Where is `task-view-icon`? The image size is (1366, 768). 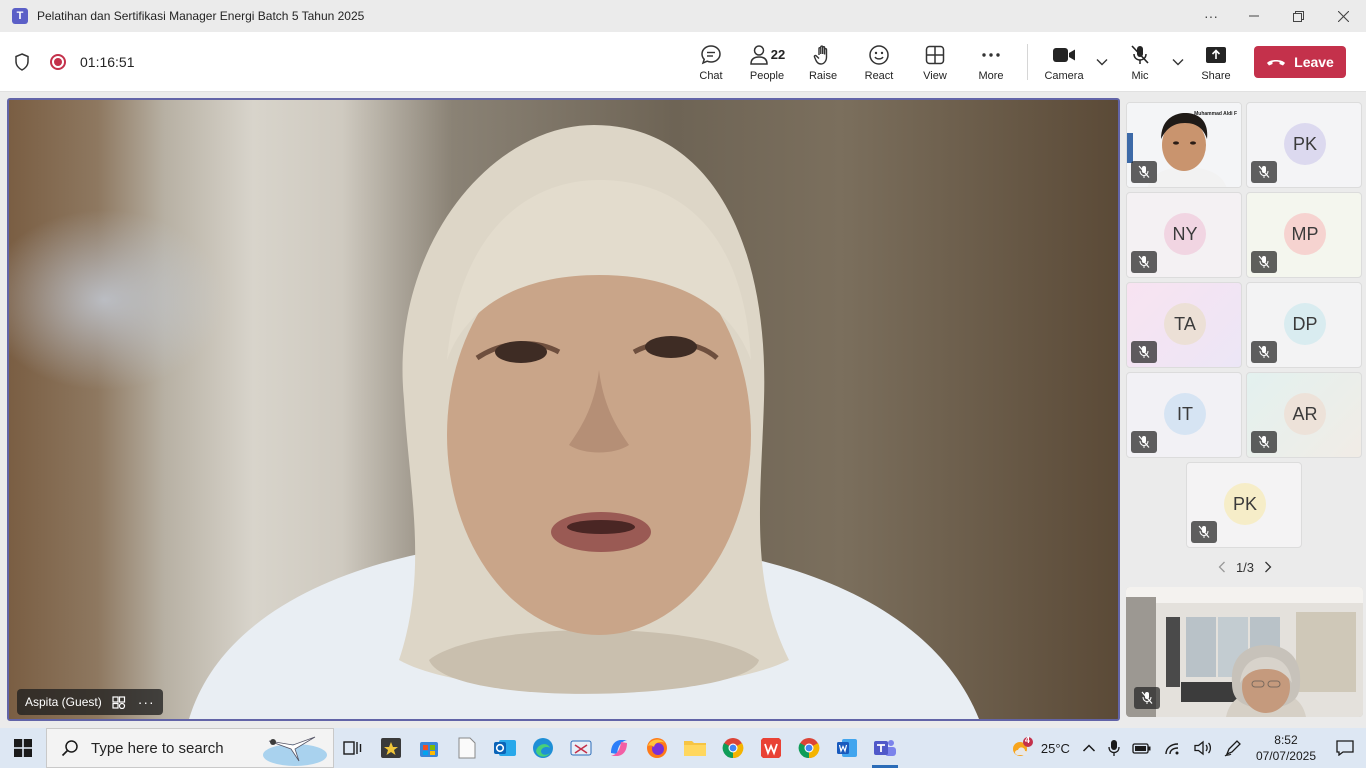
task-view-icon is located at coordinates (352, 748).